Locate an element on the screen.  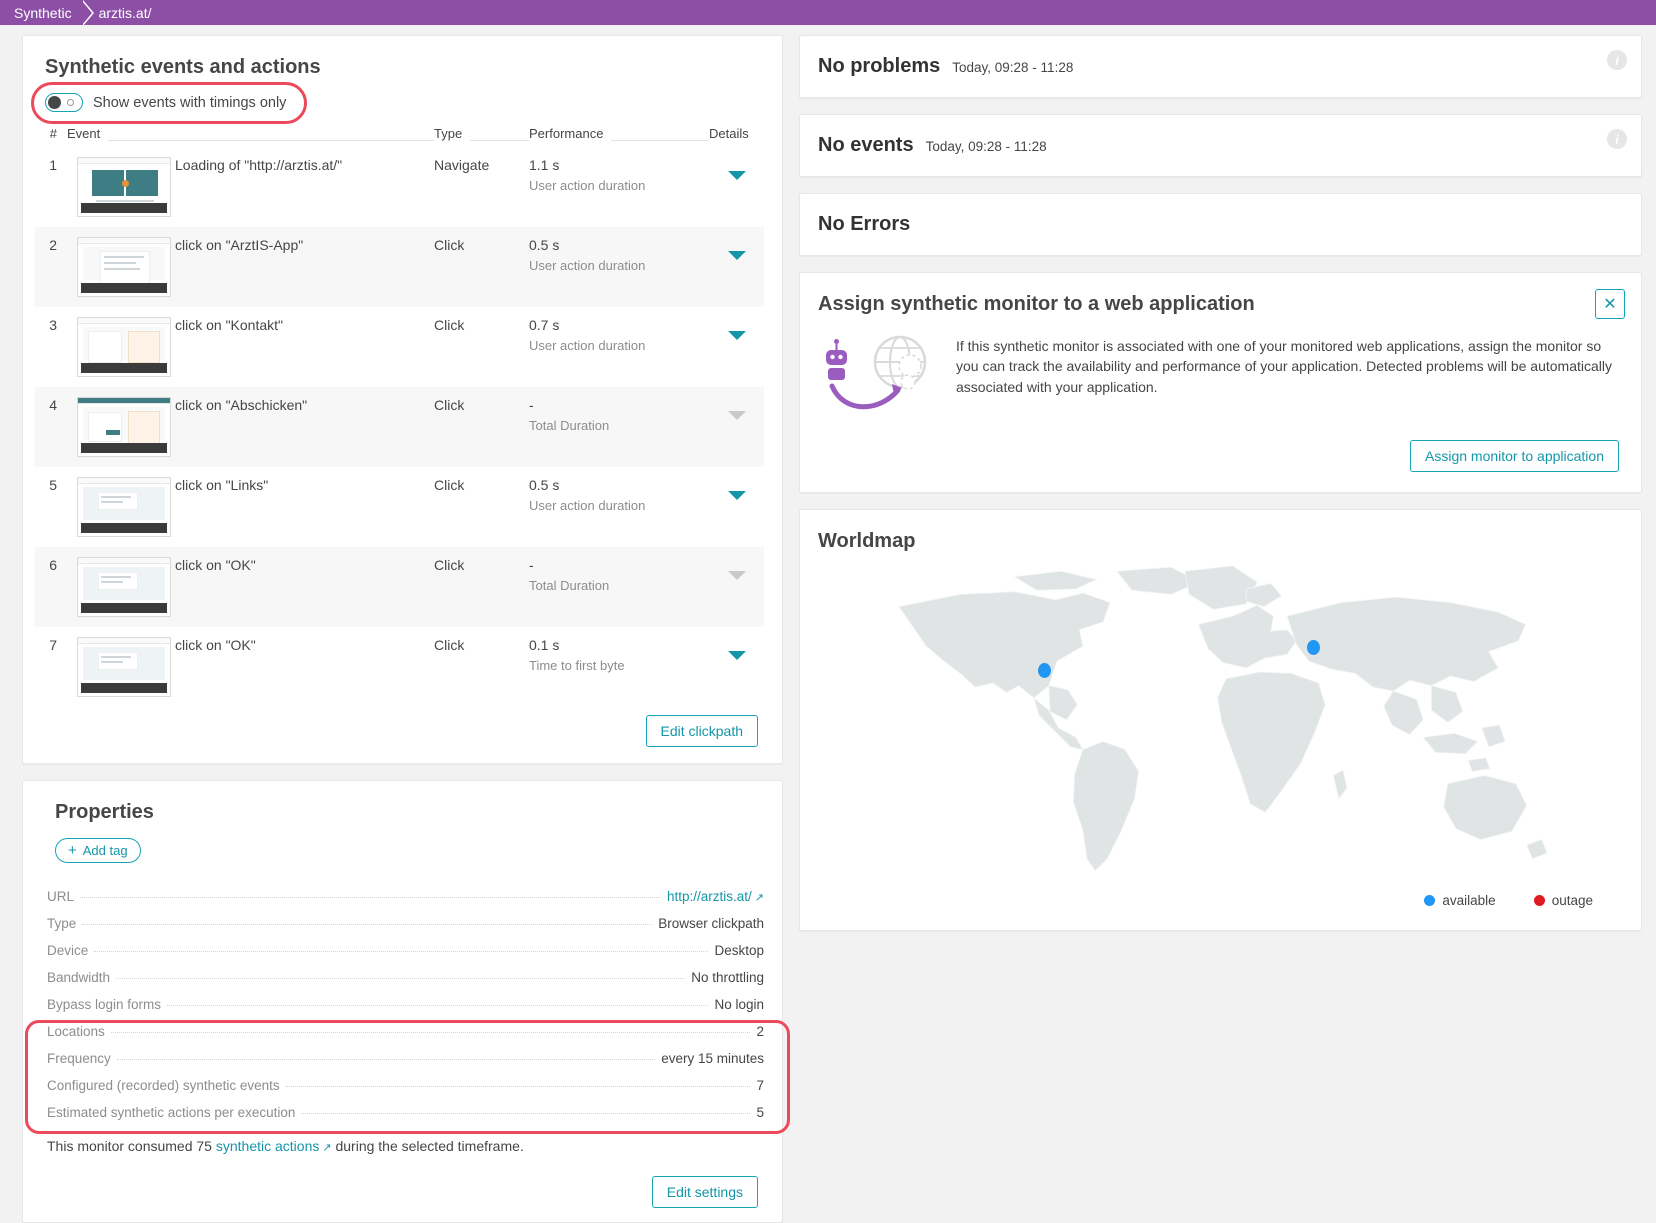
property-row: Configured (recorded) synthetic events 7 is located at coordinates (405, 1085).